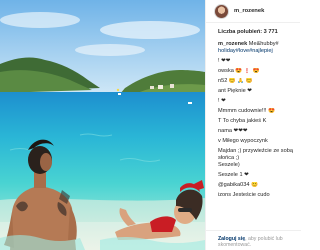 The width and height of the screenshot is (320, 250). I want to click on comment-item: n52 😊 🙏 😊, so click(235, 81).